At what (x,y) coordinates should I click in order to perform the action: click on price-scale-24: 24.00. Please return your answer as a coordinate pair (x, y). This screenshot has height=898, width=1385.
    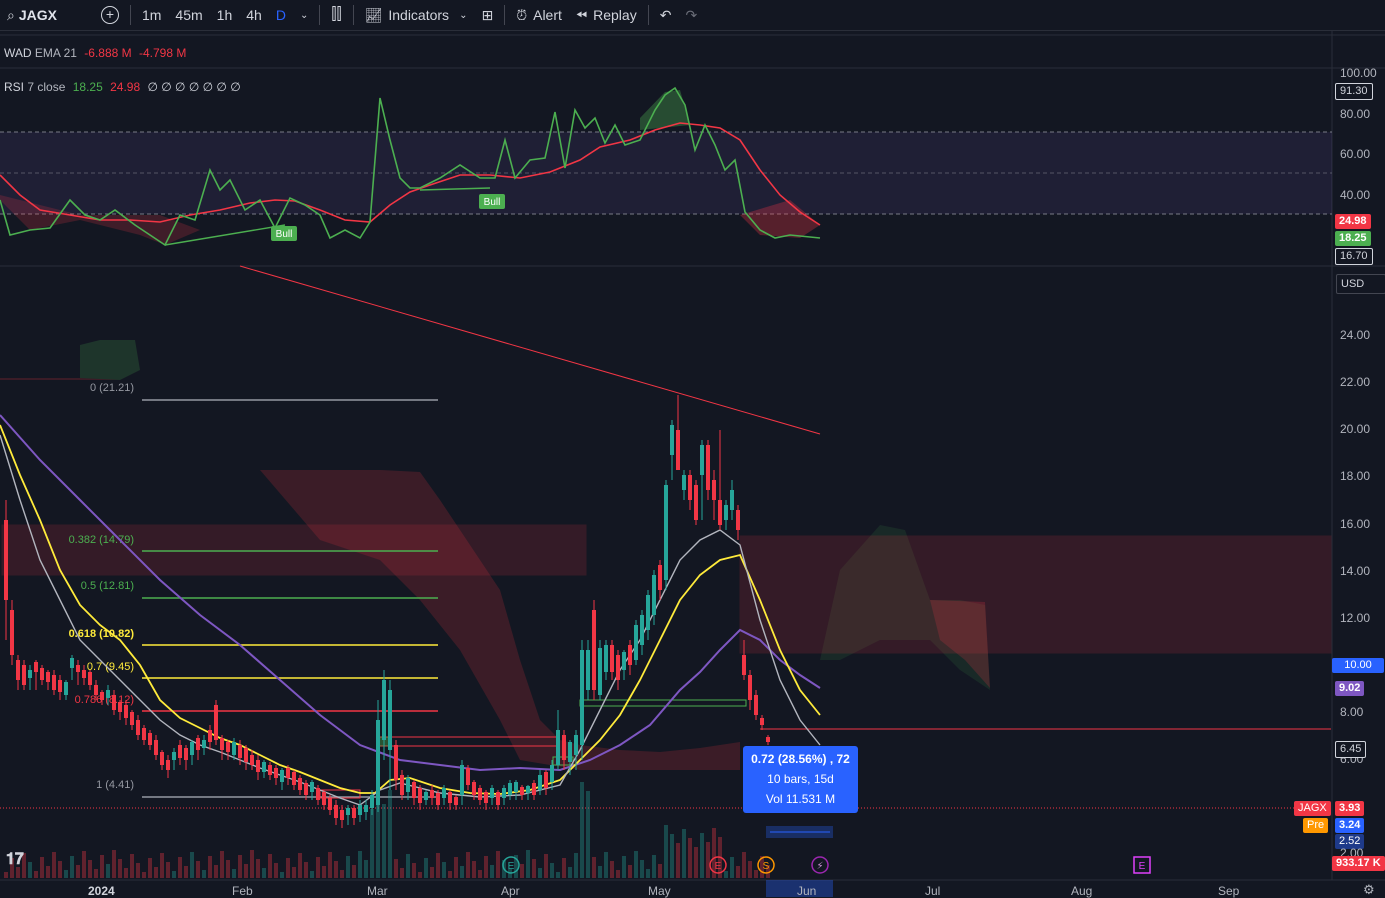
    Looking at the image, I should click on (1355, 335).